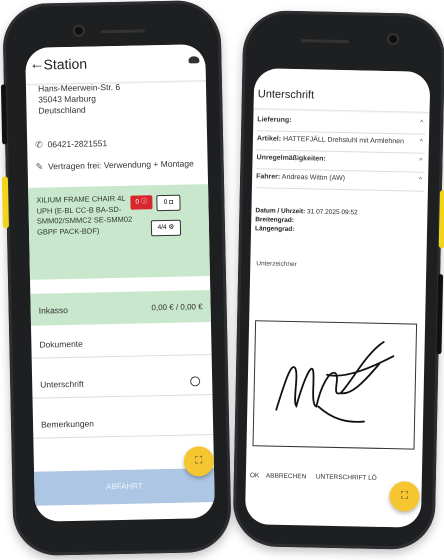  Describe the element at coordinates (177, 307) in the screenshot. I see `inkasso-value: 0,00 € / 0,00 €` at that location.